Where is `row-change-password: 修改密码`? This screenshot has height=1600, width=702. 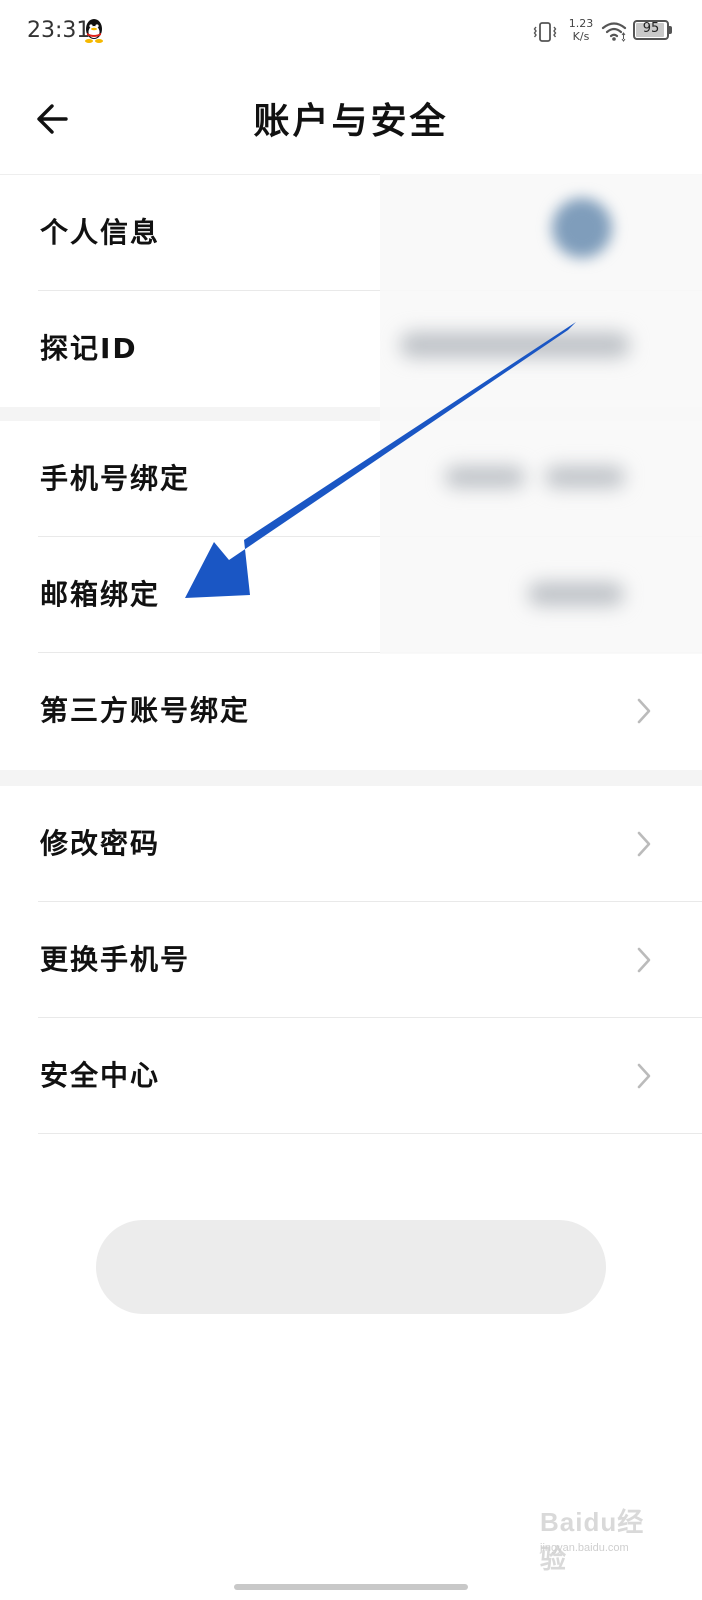 row-change-password: 修改密码 is located at coordinates (351, 844).